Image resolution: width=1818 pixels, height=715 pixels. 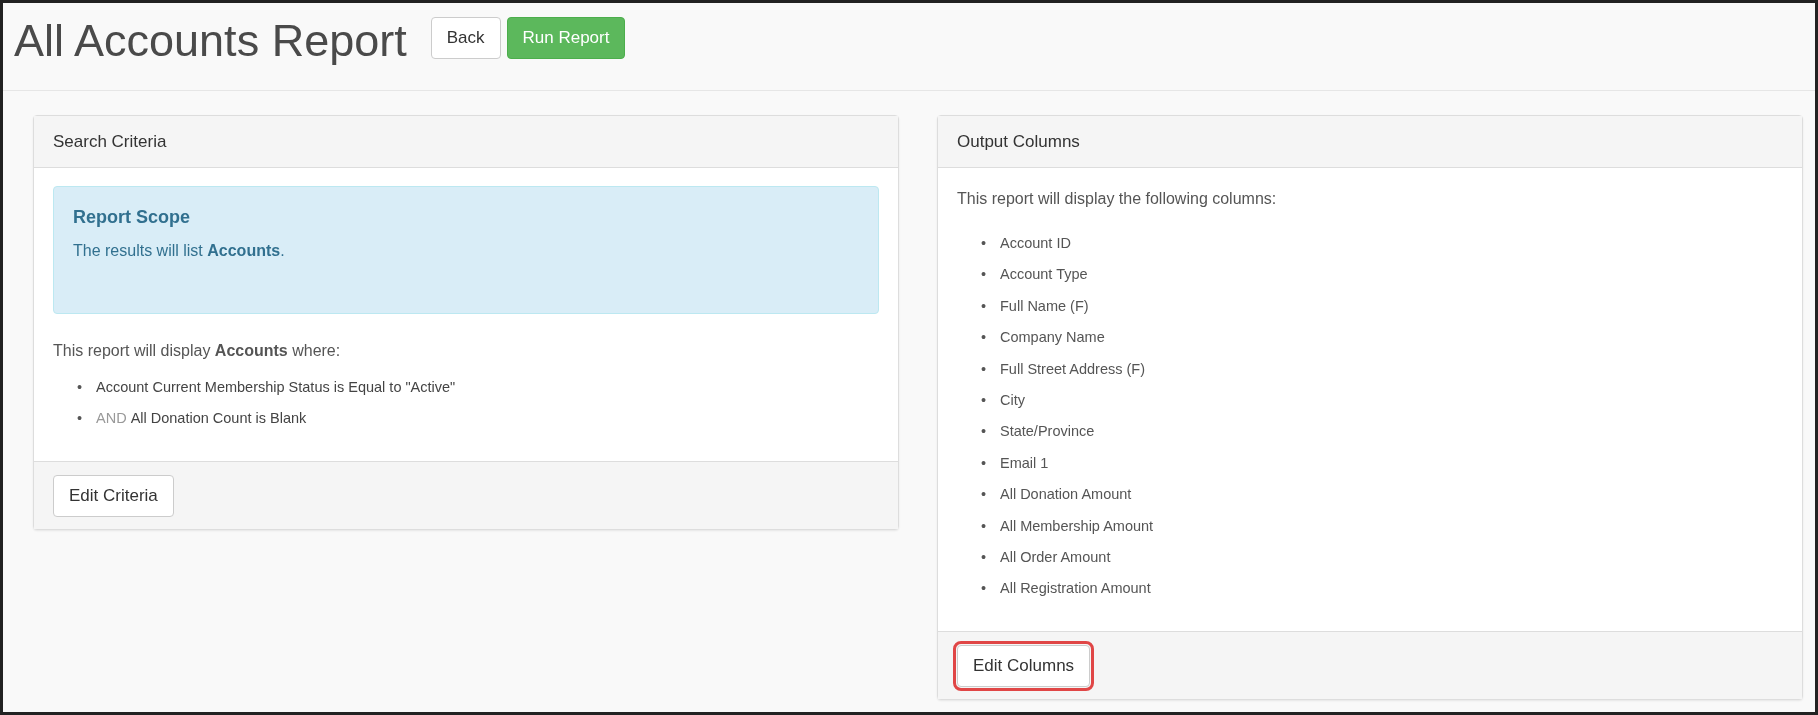 I want to click on criteria-intro: This report will display Accounts where:, so click(x=197, y=351).